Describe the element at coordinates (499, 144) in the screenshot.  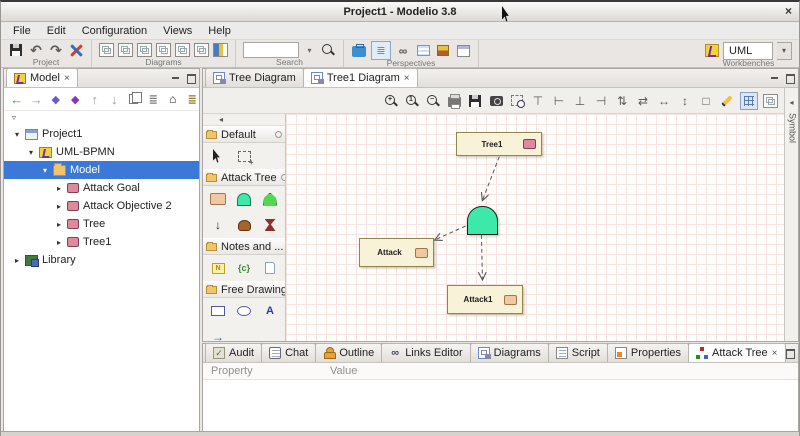
I see `node-tree1: Tree1` at that location.